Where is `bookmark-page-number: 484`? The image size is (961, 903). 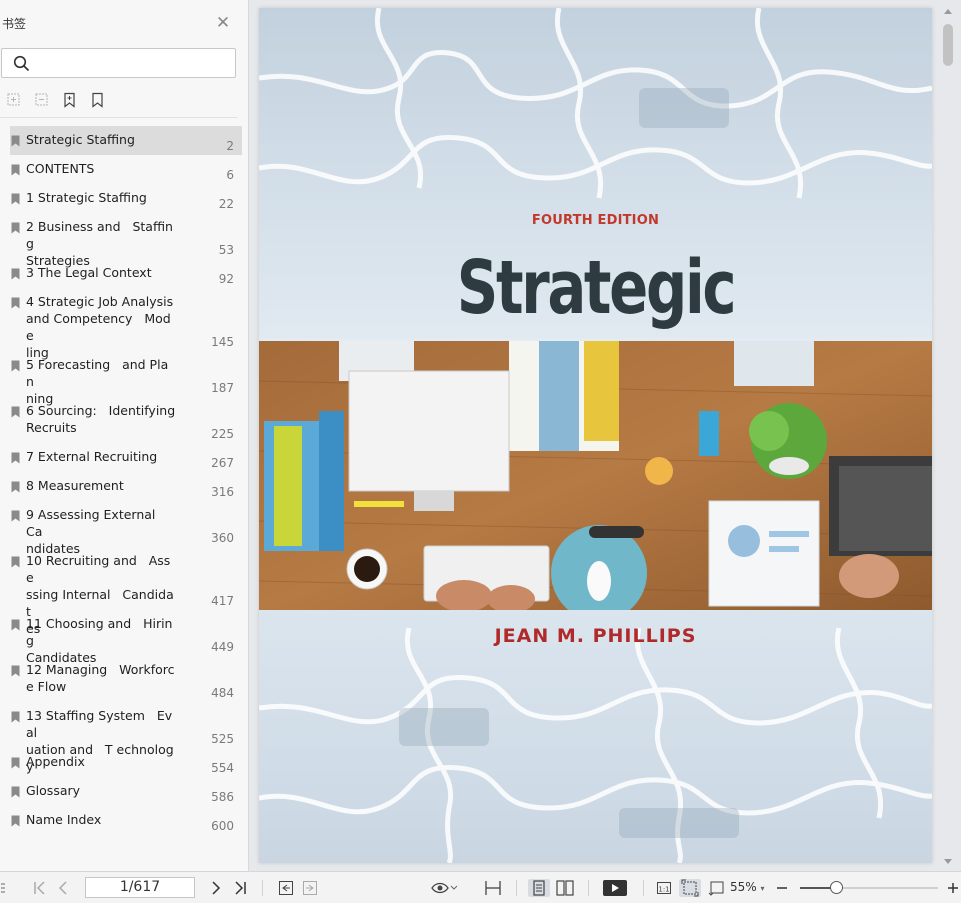
bookmark-page-number: 484 is located at coordinates (222, 693).